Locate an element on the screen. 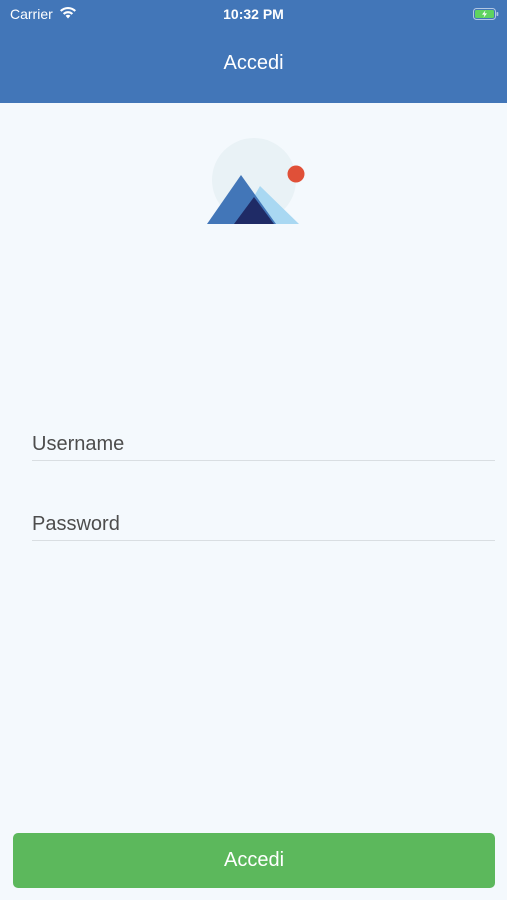  username-input is located at coordinates (263, 444).